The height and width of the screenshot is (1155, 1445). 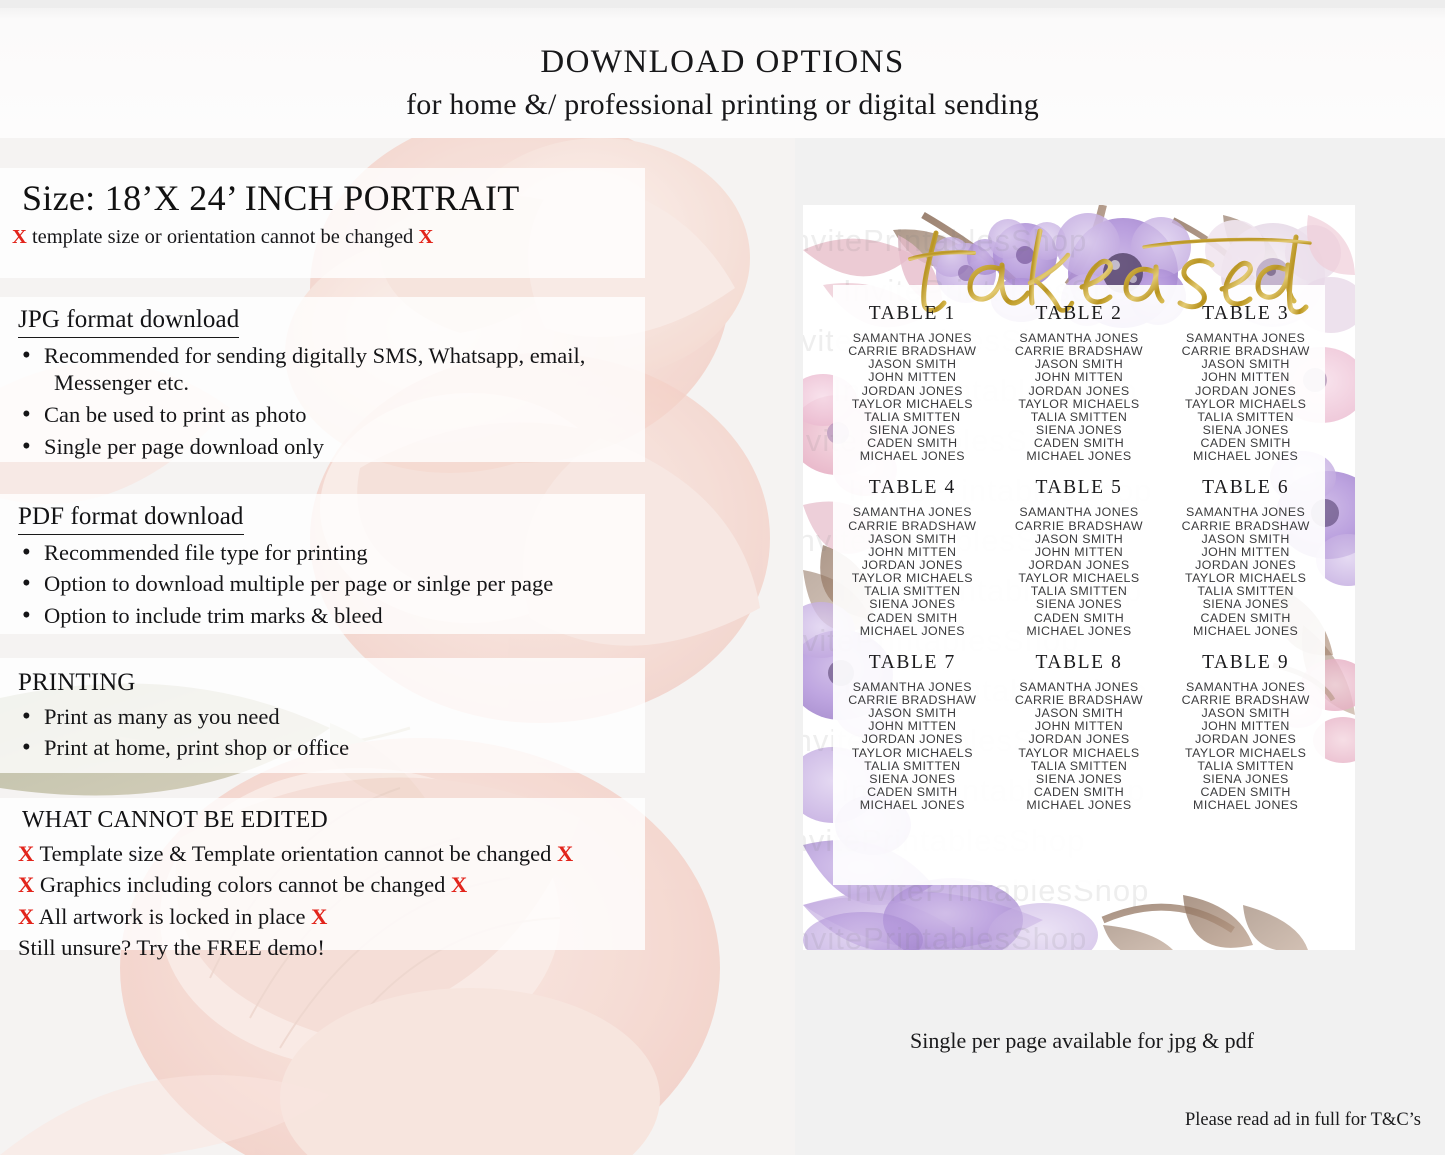 I want to click on page-title: DOWNLOAD OPTIONS, so click(x=722, y=62).